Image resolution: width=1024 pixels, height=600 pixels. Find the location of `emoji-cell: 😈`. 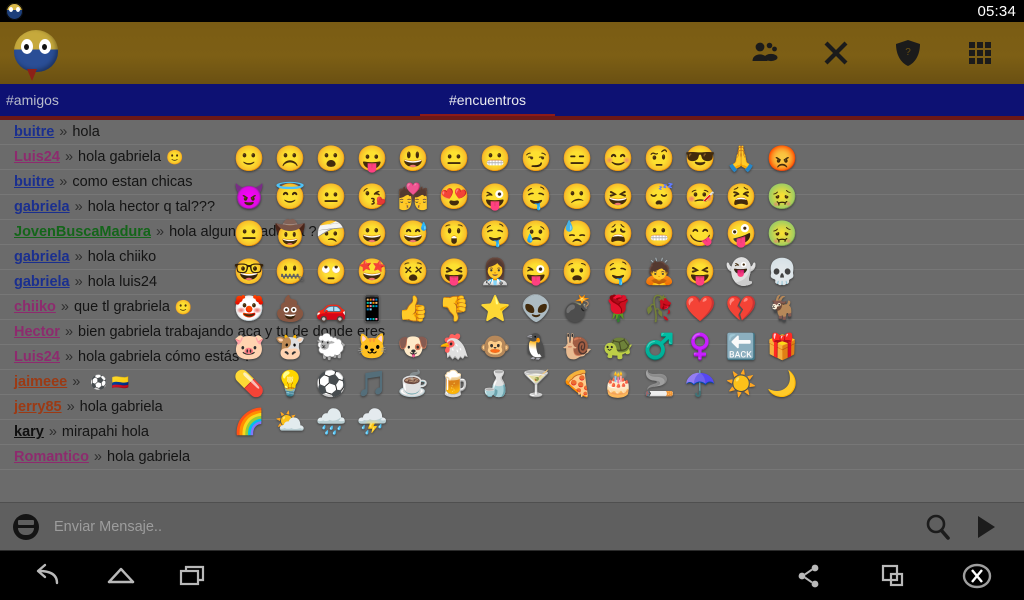

emoji-cell: 😈 is located at coordinates (249, 198).